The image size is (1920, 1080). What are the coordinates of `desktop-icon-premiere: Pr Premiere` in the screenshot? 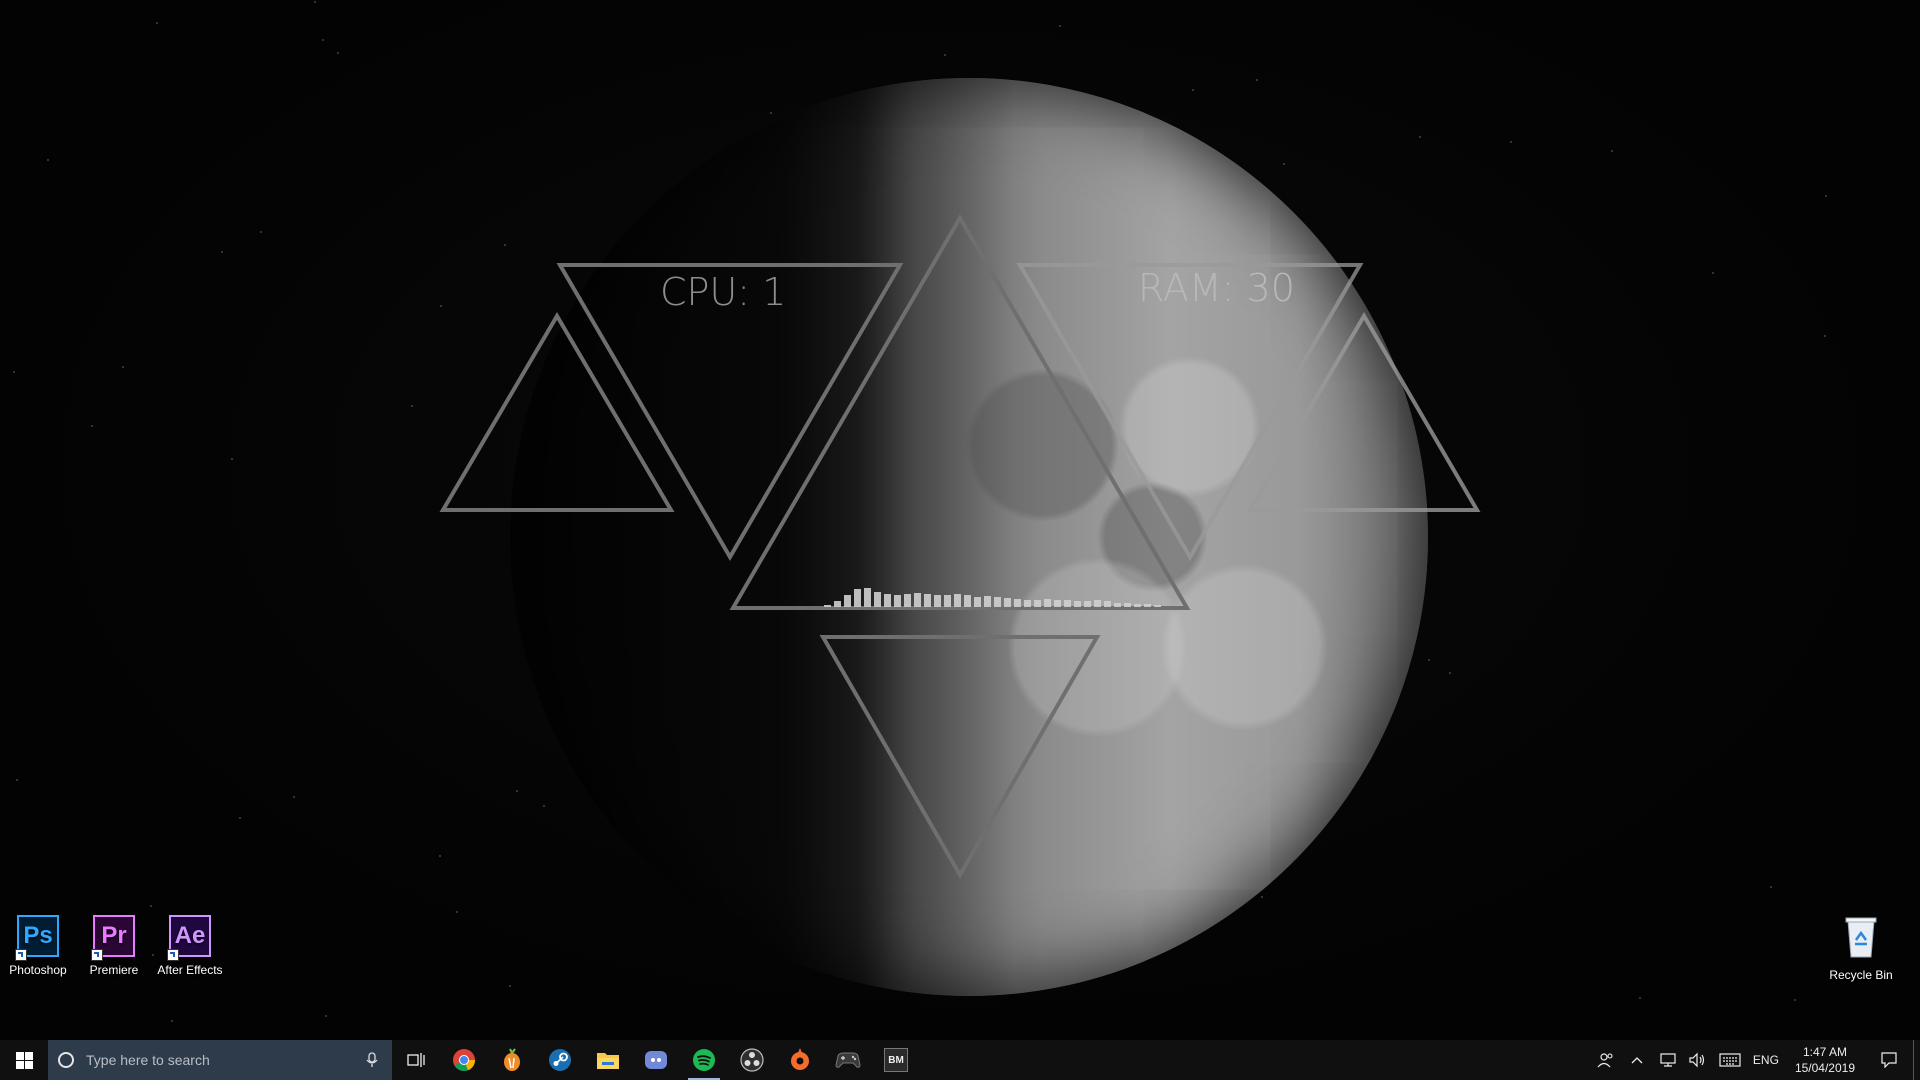 It's located at (114, 946).